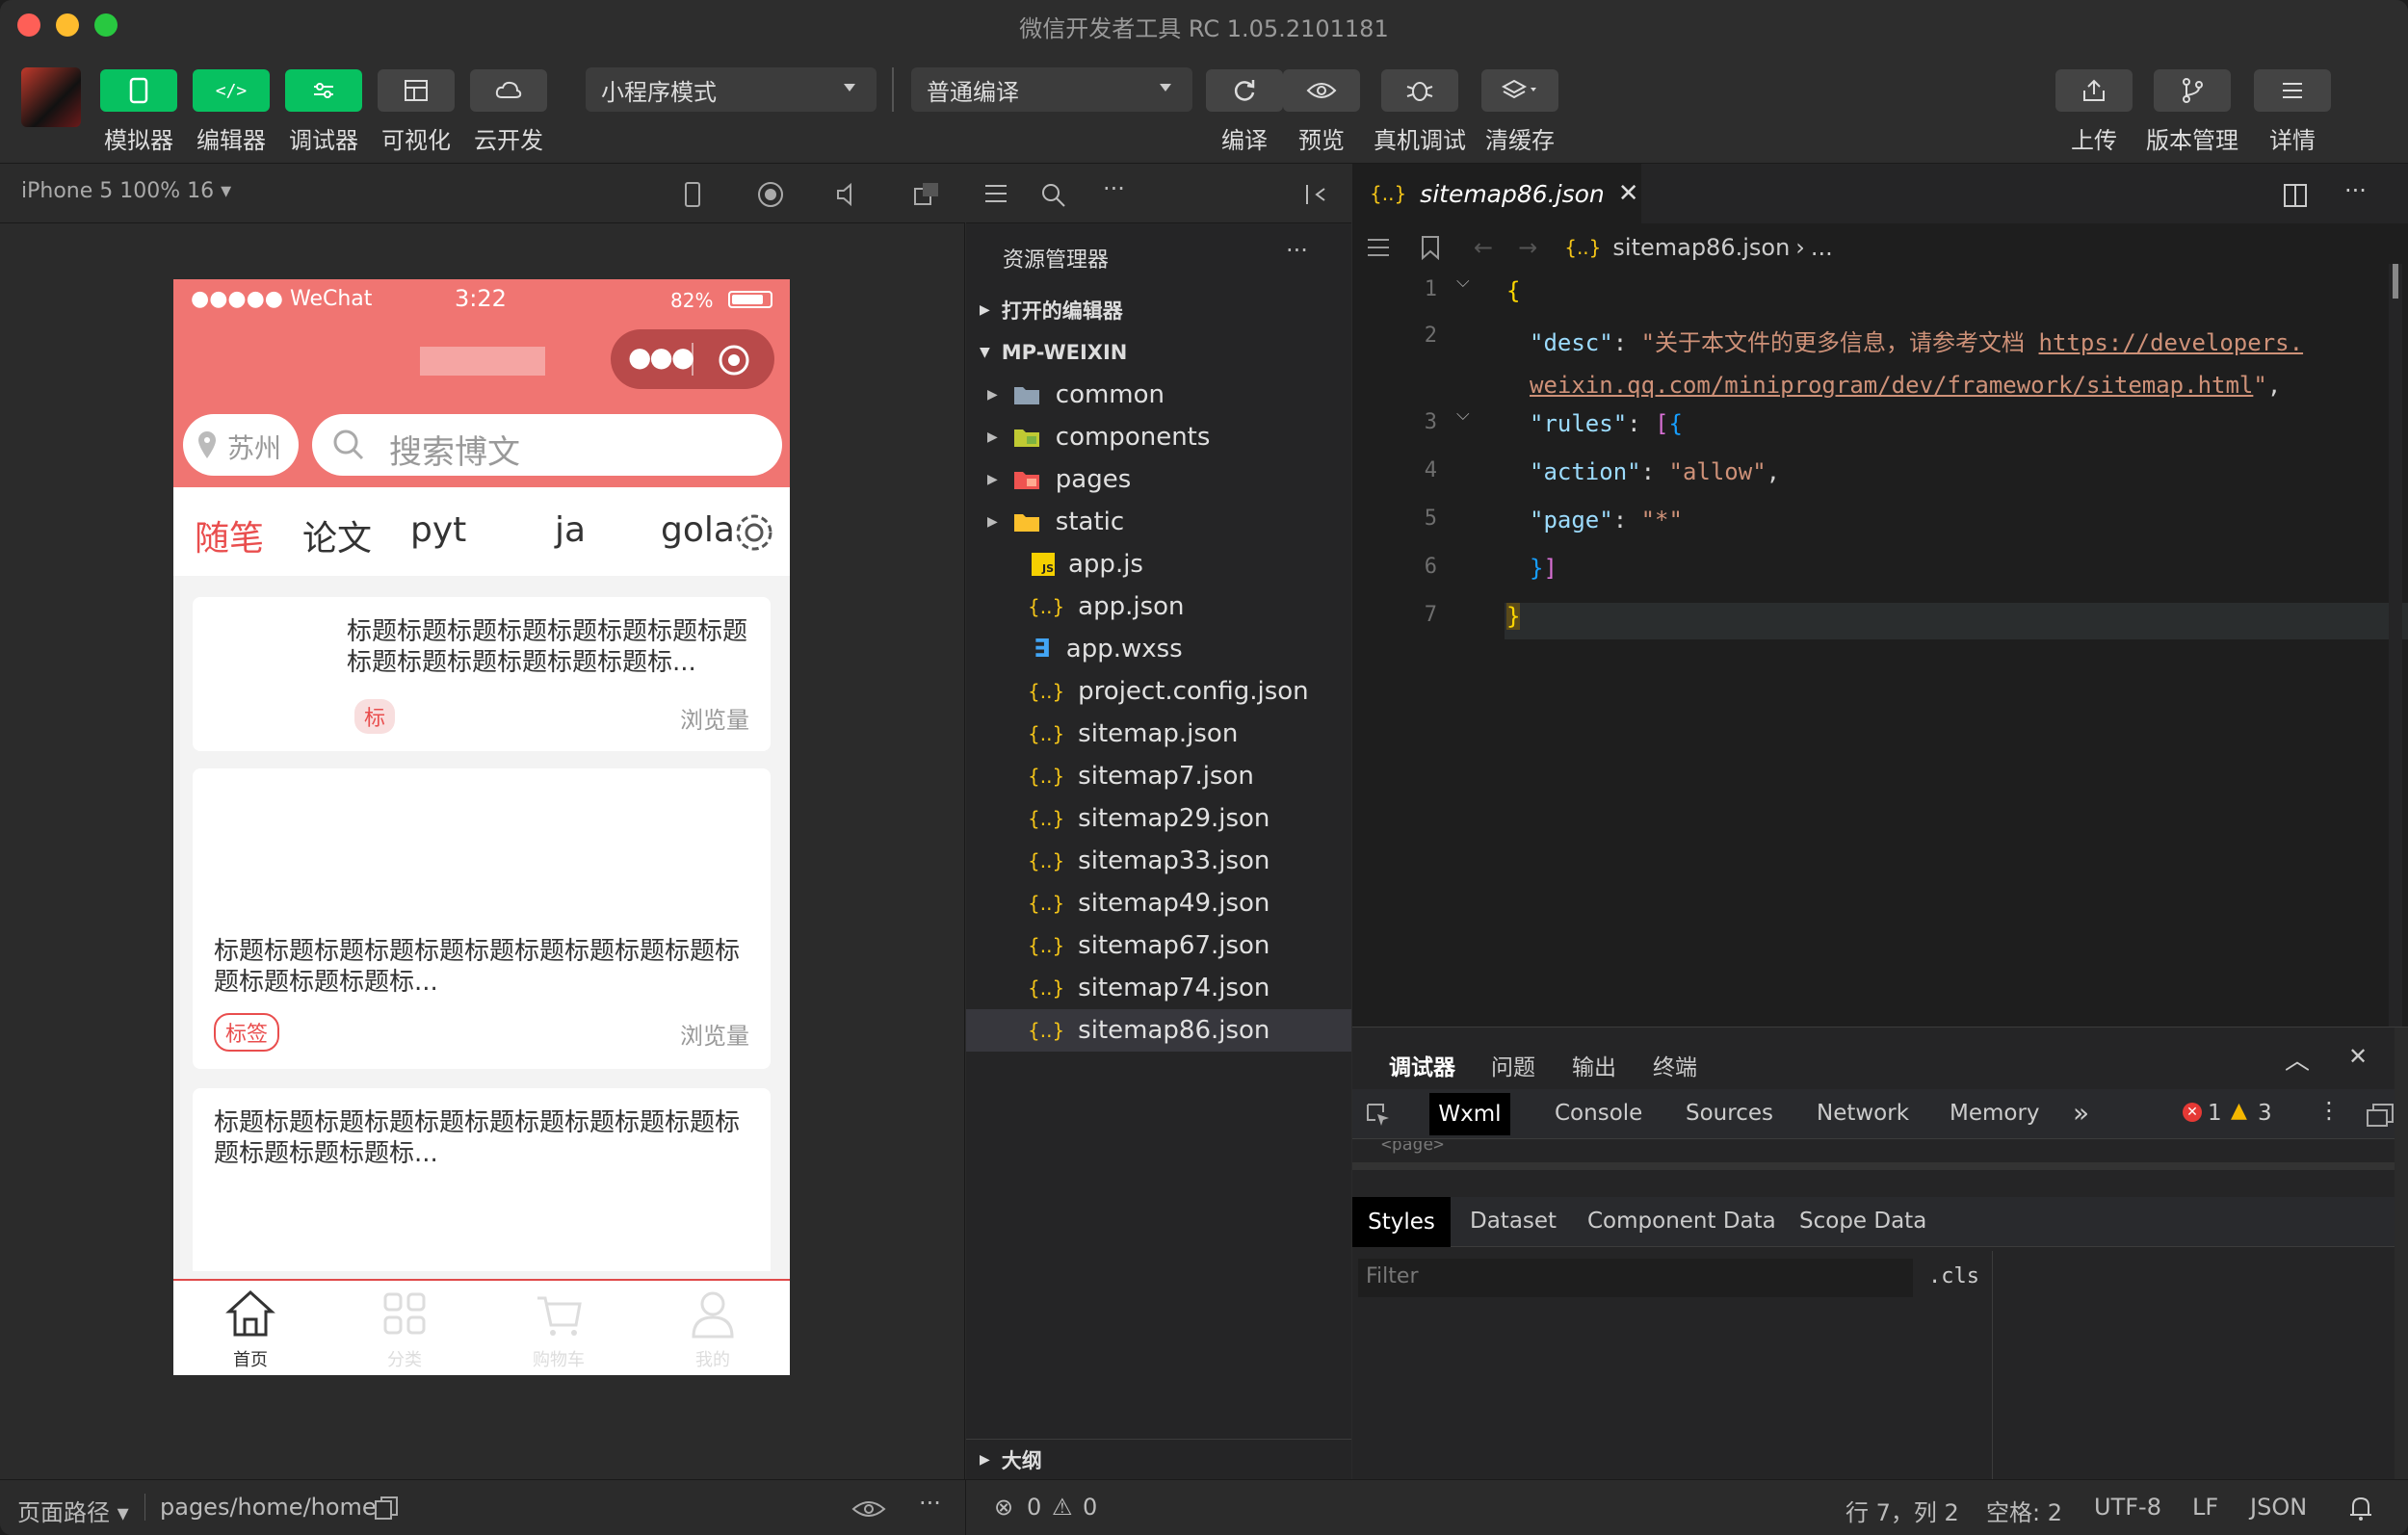 The height and width of the screenshot is (1535, 2408). What do you see at coordinates (508, 90) in the screenshot?
I see `cloud-button` at bounding box center [508, 90].